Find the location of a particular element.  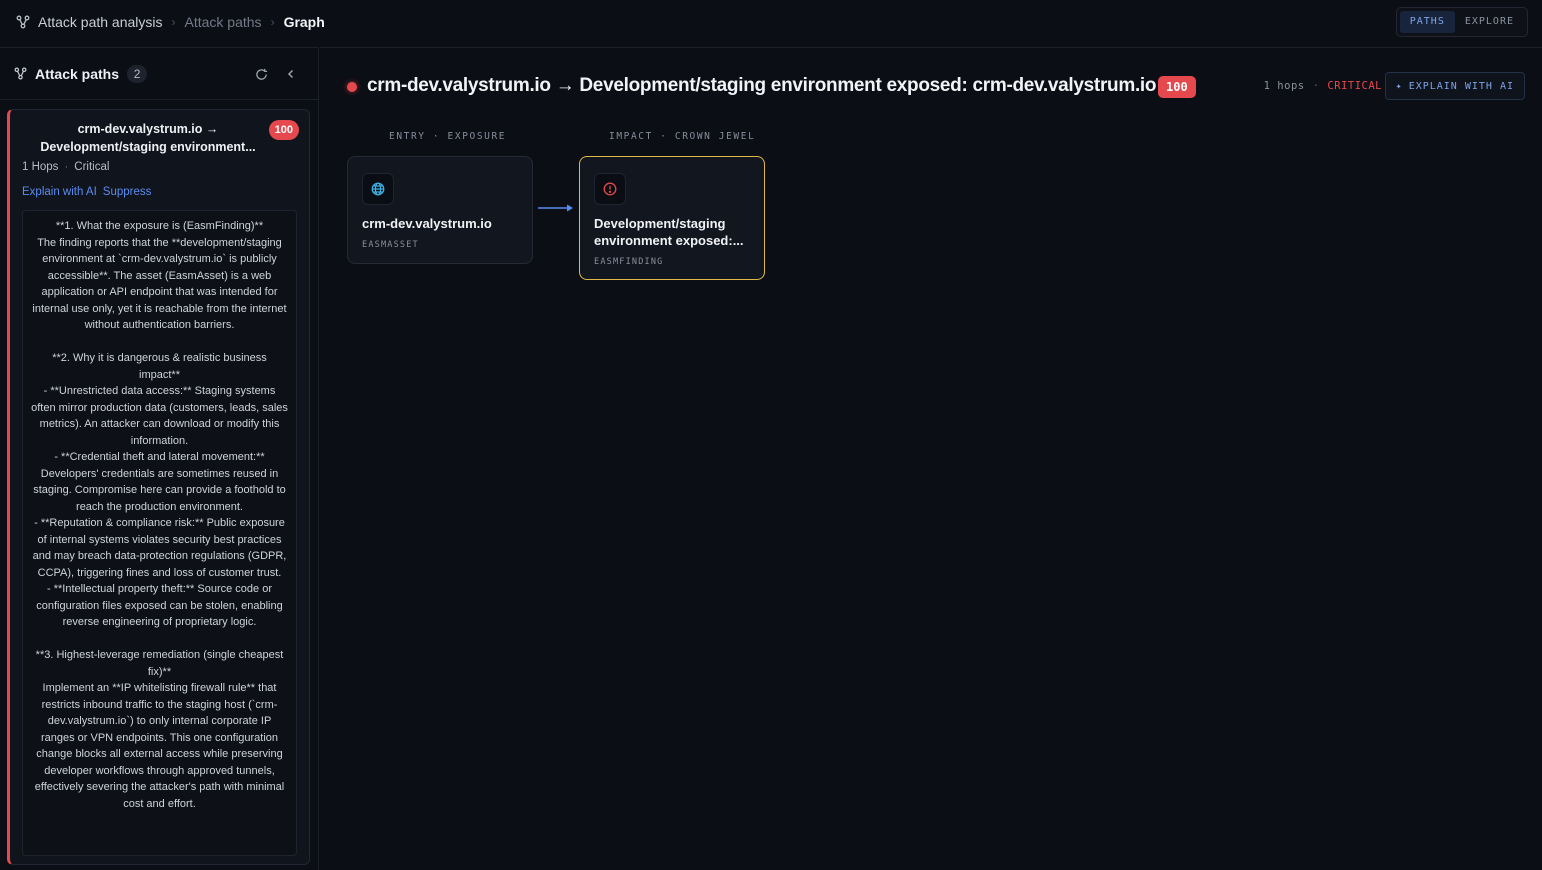

path-severity: CRITICAL is located at coordinates (1354, 86).